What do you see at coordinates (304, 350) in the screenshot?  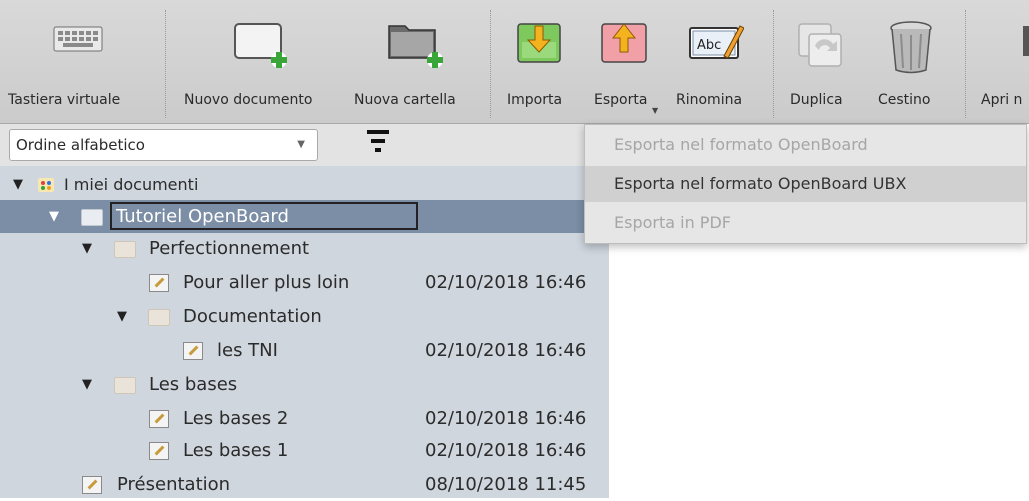 I see `tree-document-row: les TNI 02/10/2018 16:46` at bounding box center [304, 350].